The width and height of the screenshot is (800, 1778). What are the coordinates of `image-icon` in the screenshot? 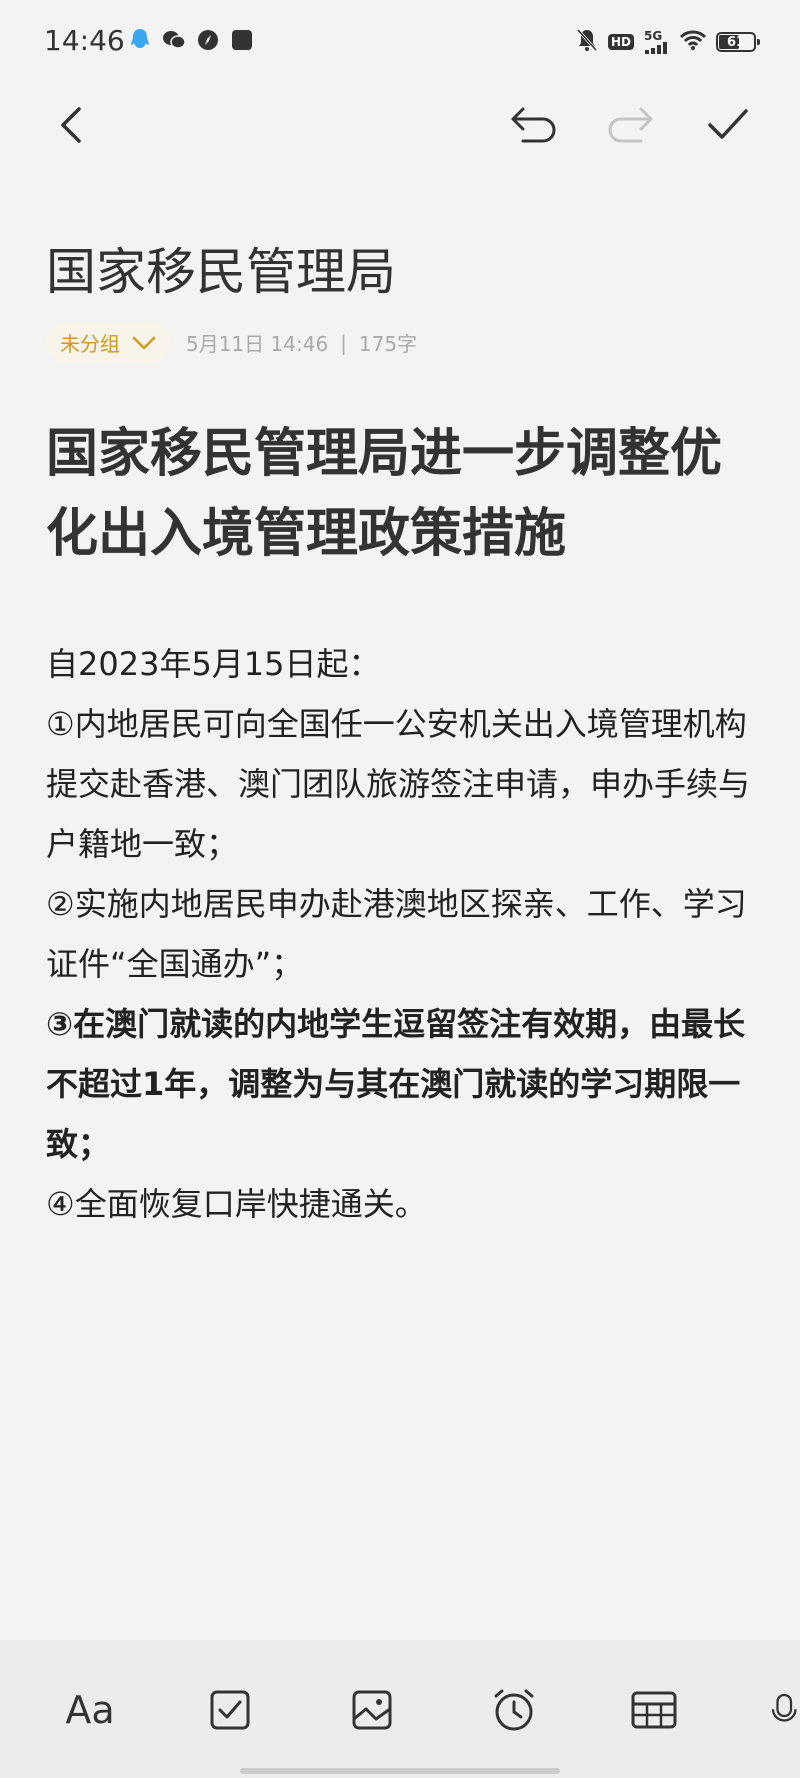 It's located at (372, 1710).